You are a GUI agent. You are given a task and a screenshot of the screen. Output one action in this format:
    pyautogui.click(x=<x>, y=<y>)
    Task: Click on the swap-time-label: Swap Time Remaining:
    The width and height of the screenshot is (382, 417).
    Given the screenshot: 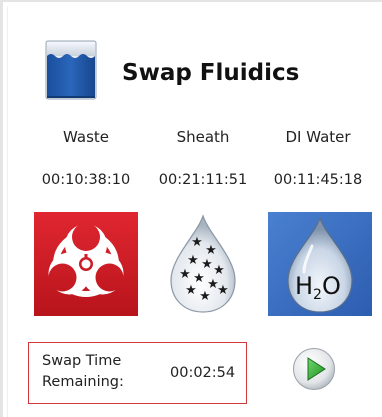 What is the action you would take?
    pyautogui.click(x=83, y=371)
    